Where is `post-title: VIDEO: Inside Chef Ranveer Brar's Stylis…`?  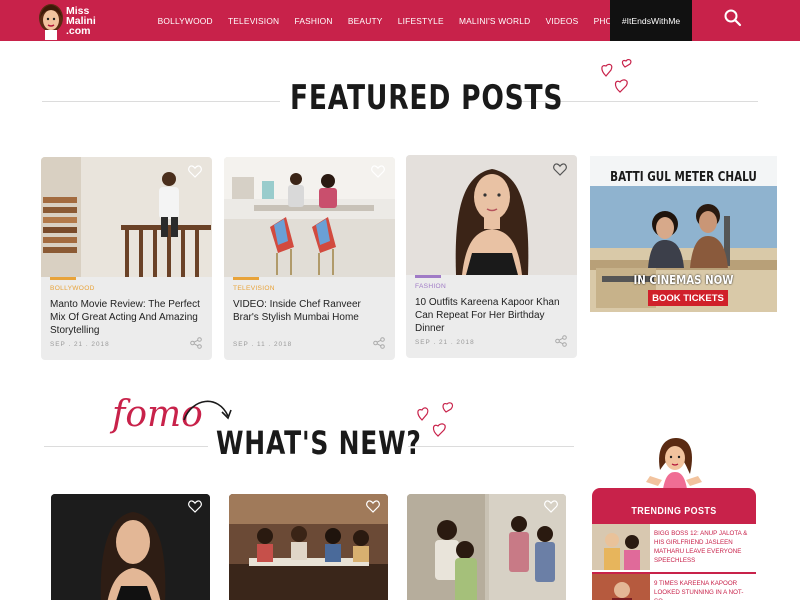
post-title: VIDEO: Inside Chef Ranveer Brar's Stylis… is located at coordinates (311, 311).